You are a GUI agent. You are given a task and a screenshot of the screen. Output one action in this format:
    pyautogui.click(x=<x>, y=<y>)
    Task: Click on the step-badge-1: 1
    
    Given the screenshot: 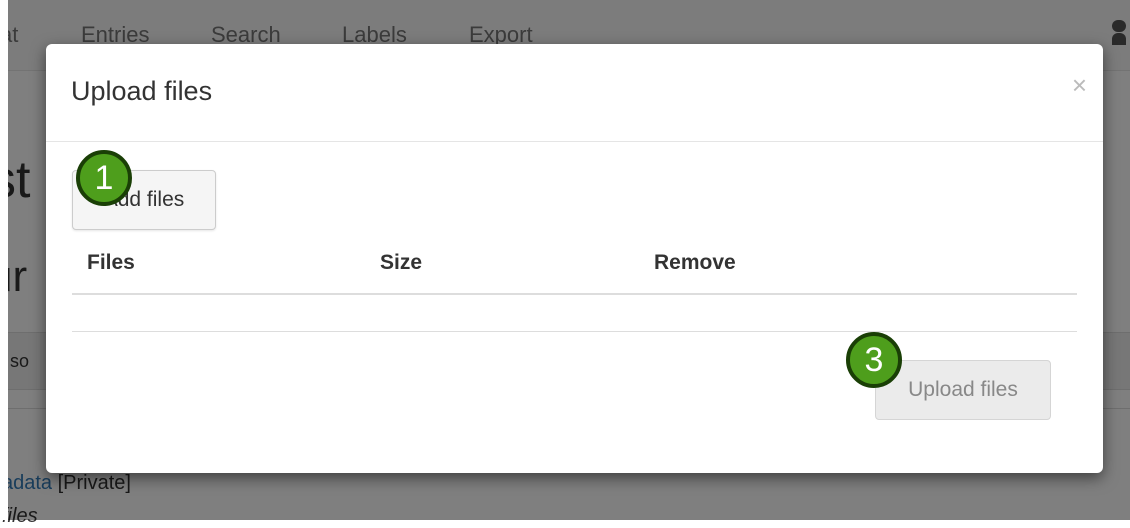 What is the action you would take?
    pyautogui.click(x=104, y=178)
    